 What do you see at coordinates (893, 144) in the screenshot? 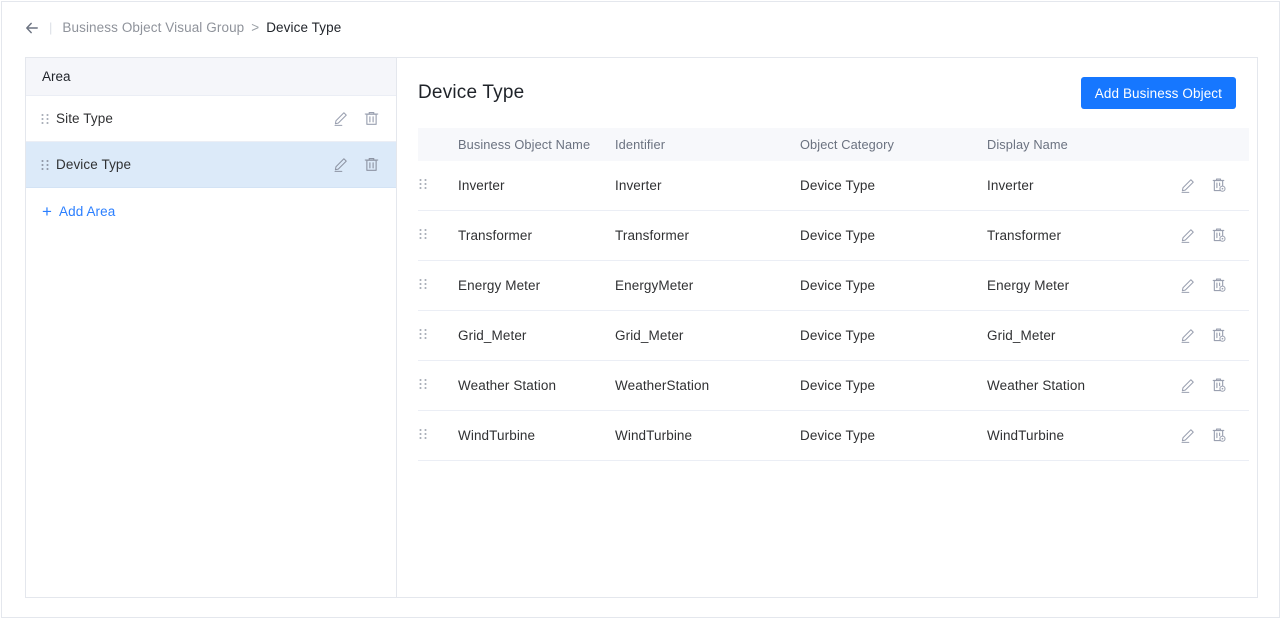
I see `table-header-object-category: Object Category` at bounding box center [893, 144].